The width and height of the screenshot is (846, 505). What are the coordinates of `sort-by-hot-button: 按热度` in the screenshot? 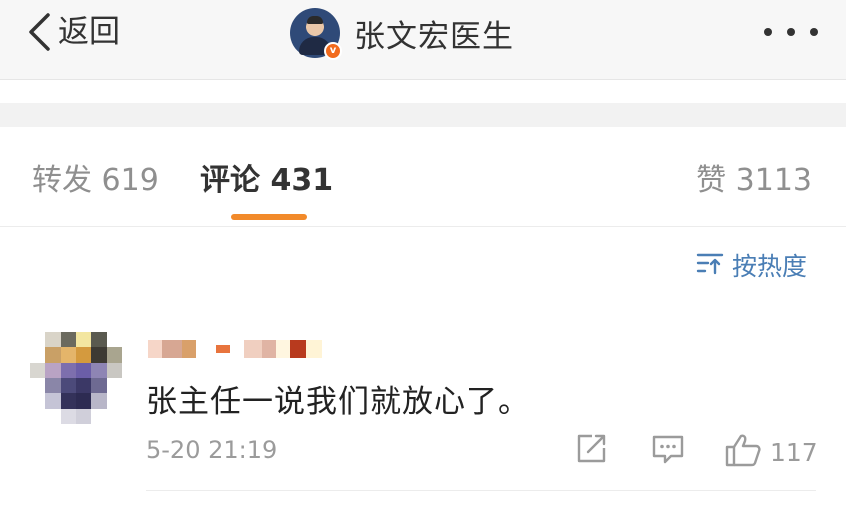 It's located at (751, 265).